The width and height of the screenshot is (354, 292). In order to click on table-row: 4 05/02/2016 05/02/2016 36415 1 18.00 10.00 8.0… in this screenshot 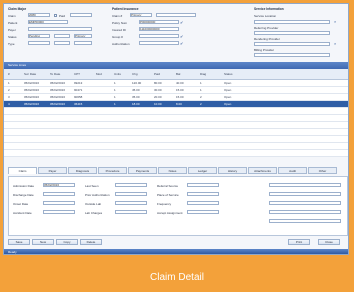, I will do `click(176, 104)`.